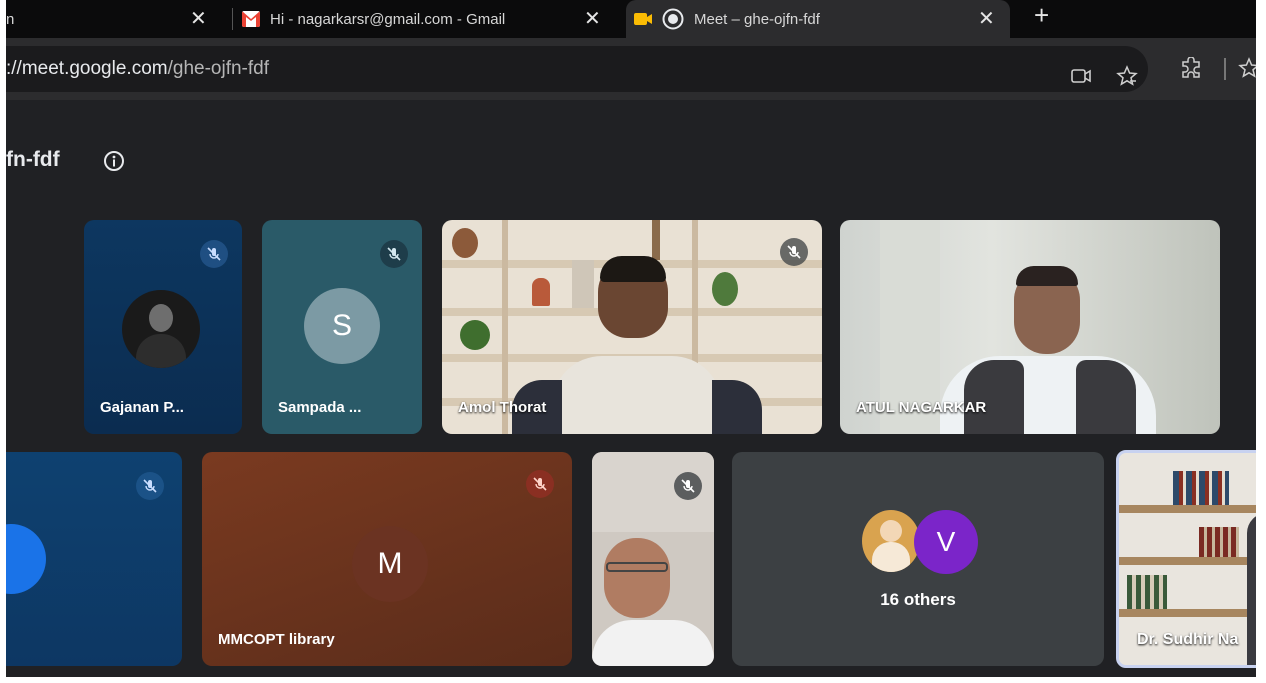 The image size is (1266, 683). I want to click on tab-title: Hi - nagarkarsr@gmail.com - Gmail, so click(388, 19).